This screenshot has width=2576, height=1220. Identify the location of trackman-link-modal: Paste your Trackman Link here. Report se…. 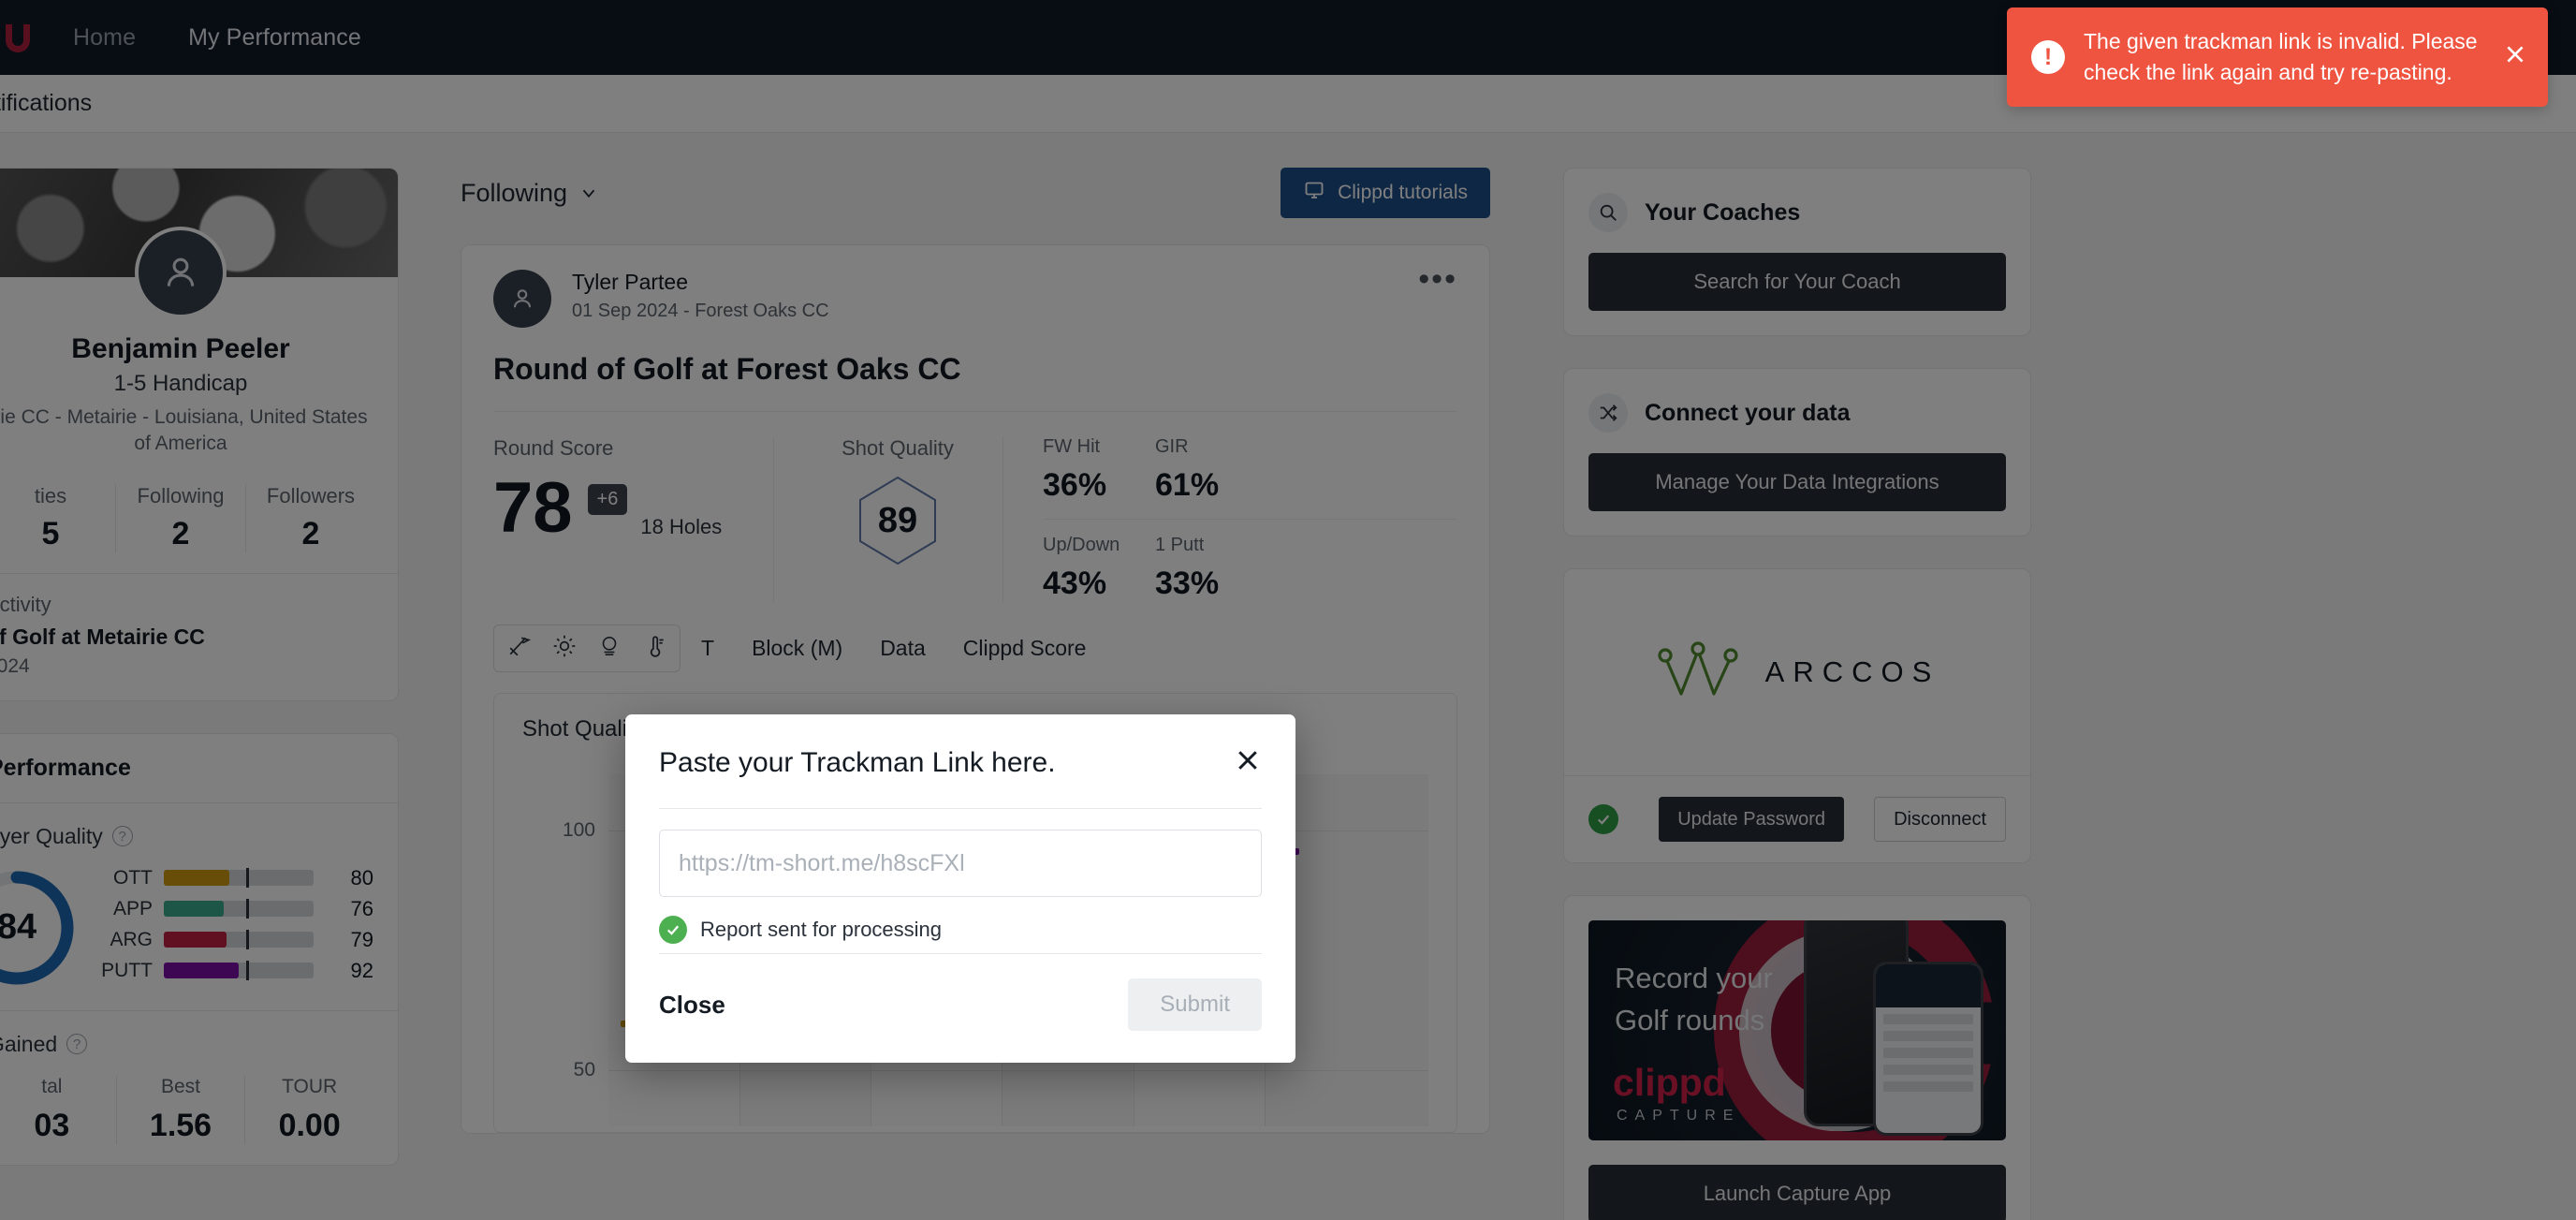
(960, 888).